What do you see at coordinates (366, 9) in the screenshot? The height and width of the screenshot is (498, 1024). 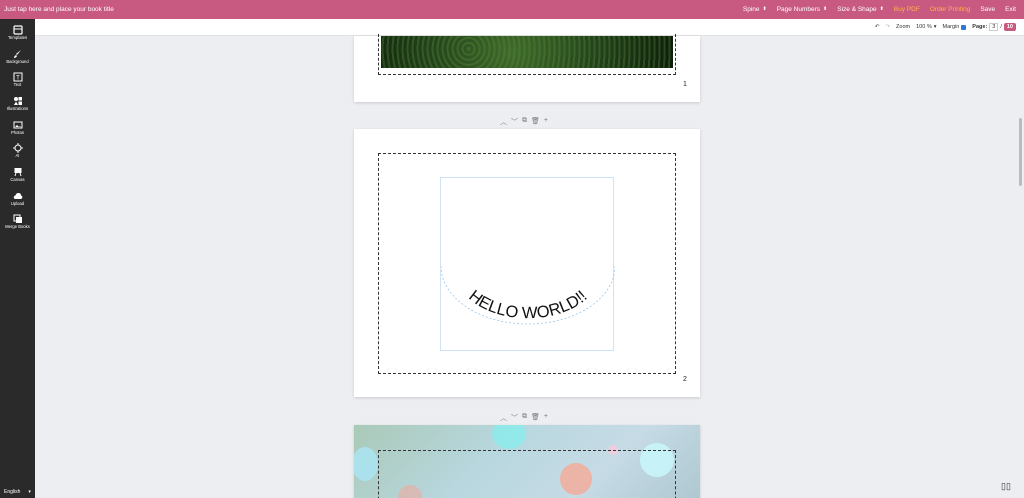 I see `book-title: Just tap here and place your book title` at bounding box center [366, 9].